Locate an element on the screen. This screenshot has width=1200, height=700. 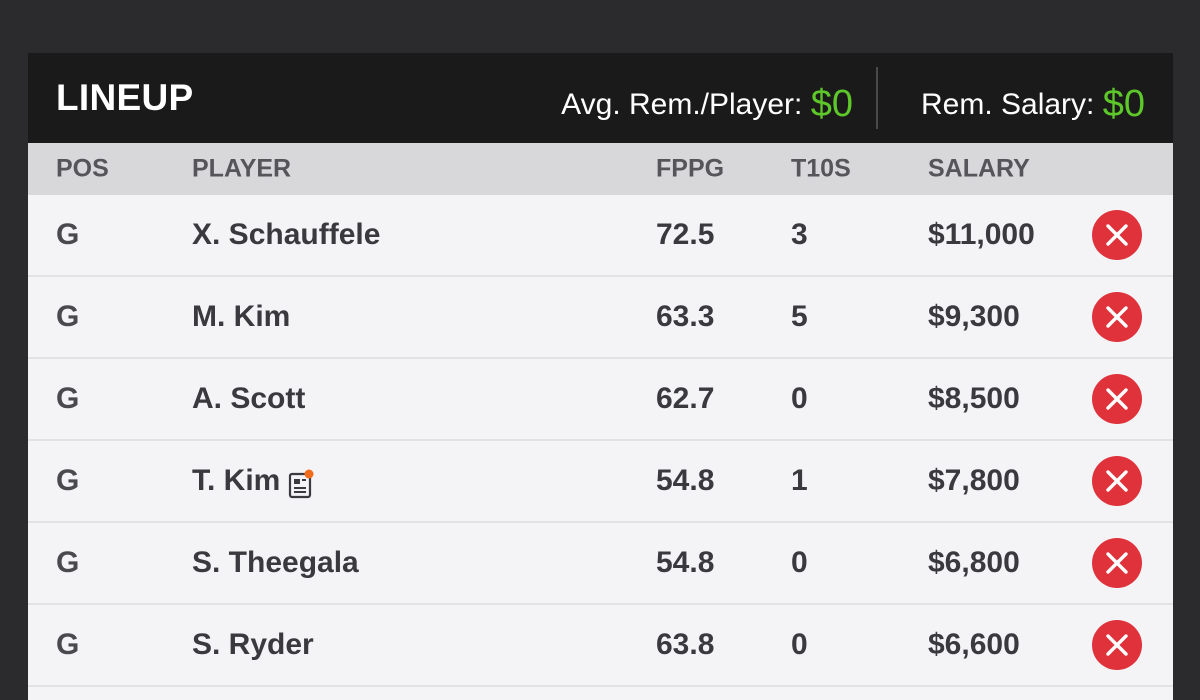
player-name: A. Scott is located at coordinates (248, 398).